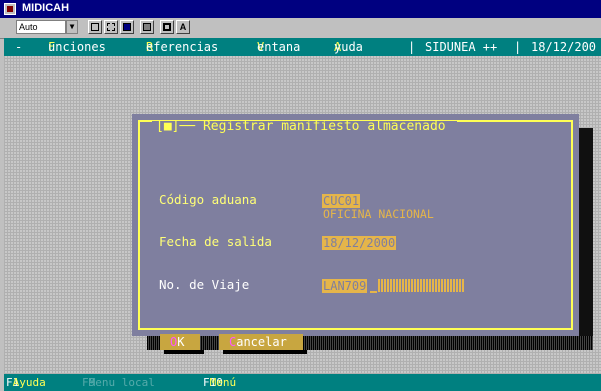 This screenshot has height=391, width=601. I want to click on fecha-salida-label: Fecha de salida, so click(215, 241).